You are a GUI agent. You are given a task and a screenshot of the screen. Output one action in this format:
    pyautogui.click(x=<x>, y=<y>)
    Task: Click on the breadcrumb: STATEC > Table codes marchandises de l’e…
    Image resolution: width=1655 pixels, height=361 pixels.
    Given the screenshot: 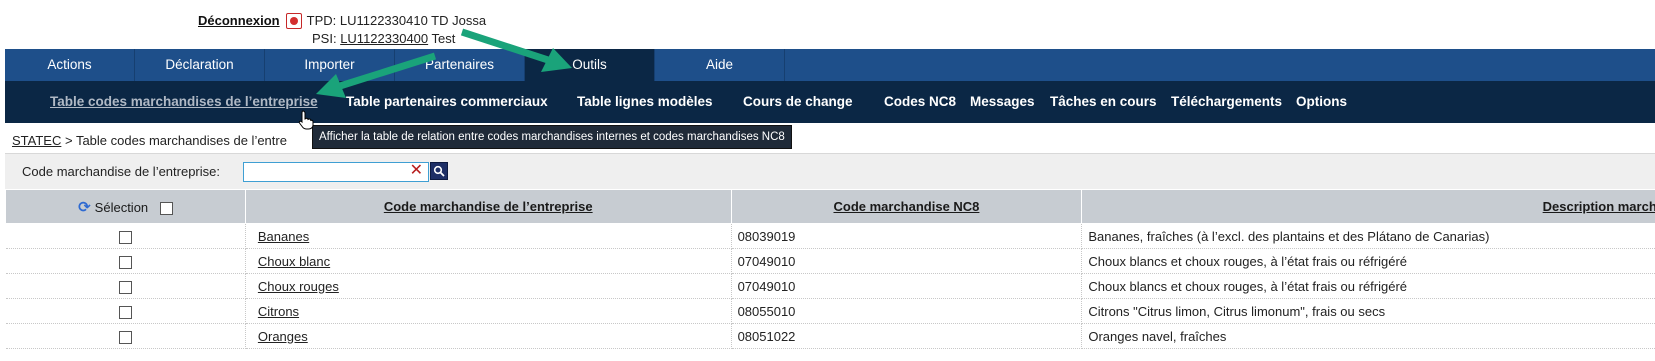 What is the action you would take?
    pyautogui.click(x=149, y=140)
    